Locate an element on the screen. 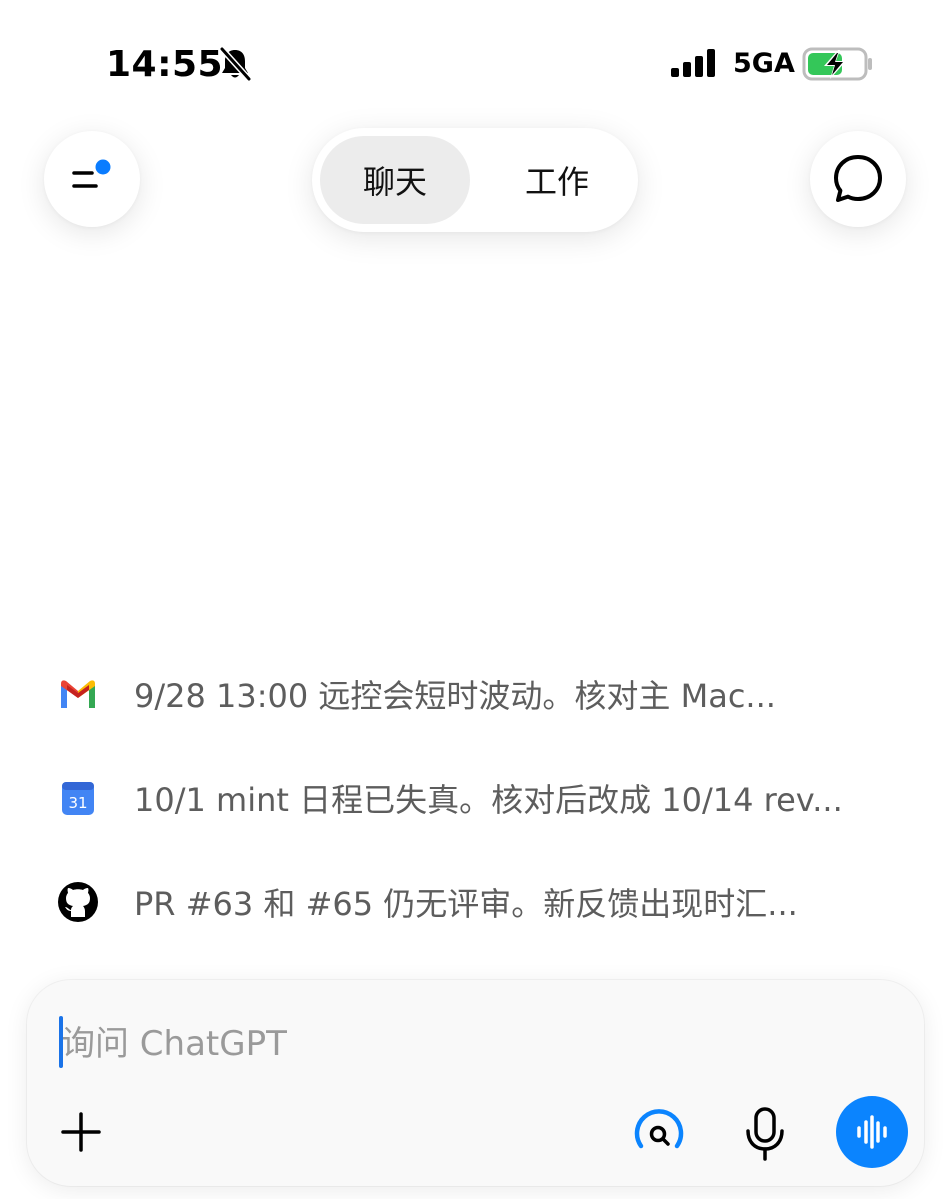 Image resolution: width=951 pixels, height=1199 pixels. search-button is located at coordinates (659, 1134).